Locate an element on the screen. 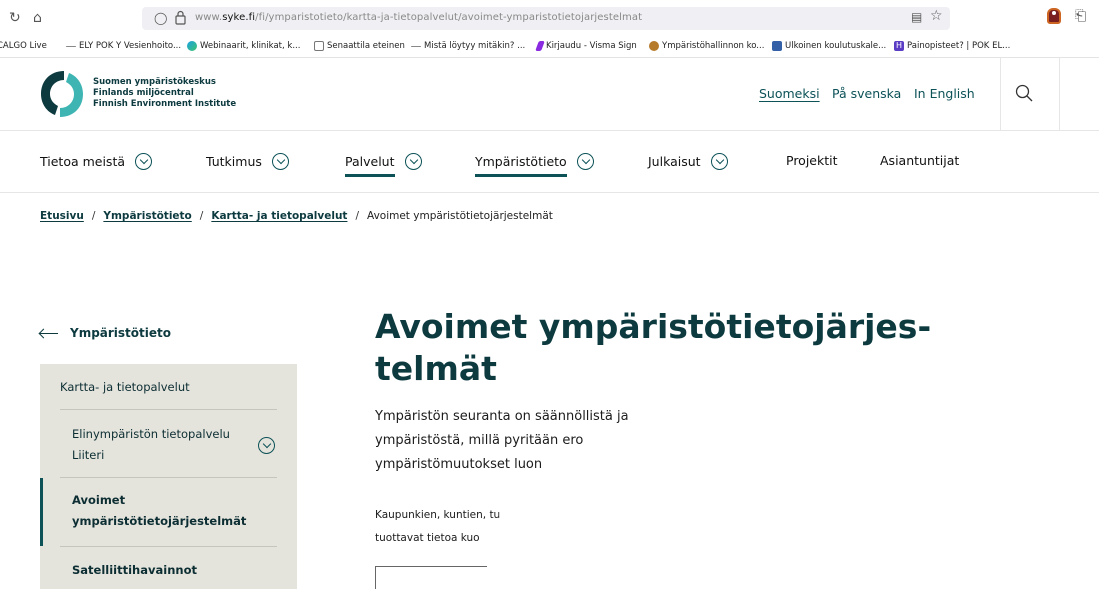 The image size is (1099, 589). breadcrumb-ymparistotieto: Ympäristötieto is located at coordinates (147, 216).